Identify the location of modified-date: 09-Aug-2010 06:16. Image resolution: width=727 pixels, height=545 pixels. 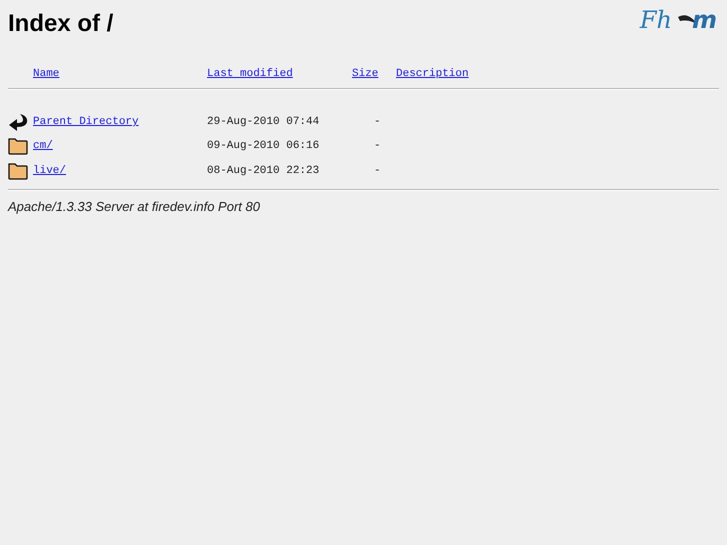
(263, 146).